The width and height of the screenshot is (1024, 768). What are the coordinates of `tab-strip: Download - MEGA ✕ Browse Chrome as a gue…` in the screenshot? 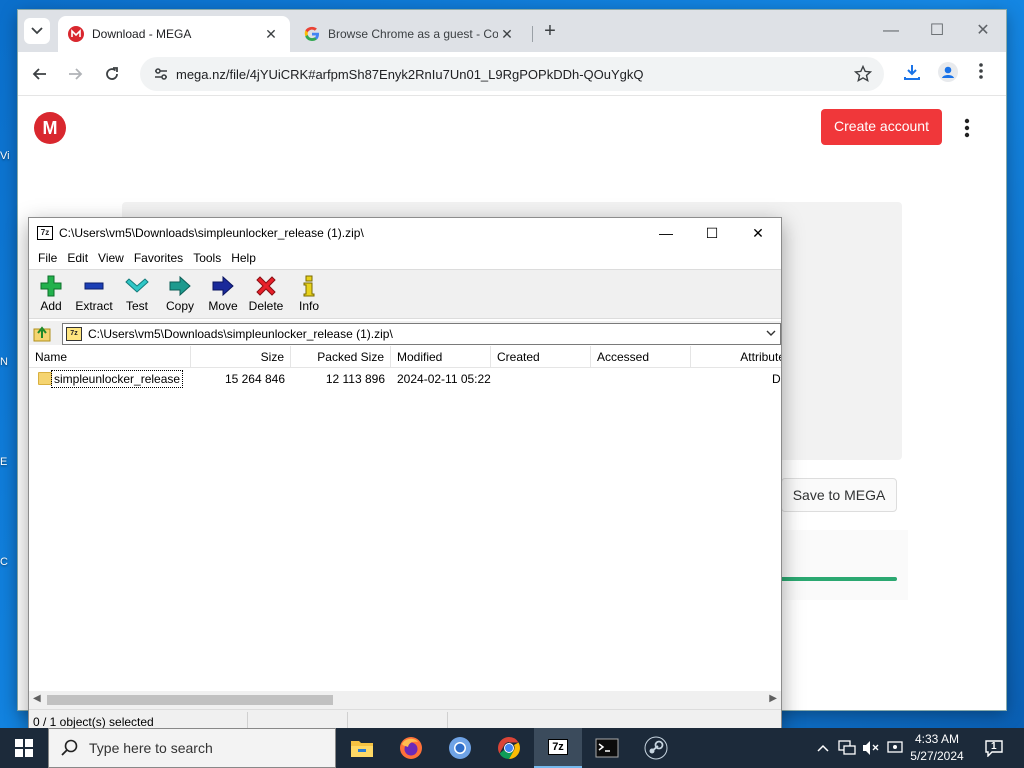 It's located at (512, 31).